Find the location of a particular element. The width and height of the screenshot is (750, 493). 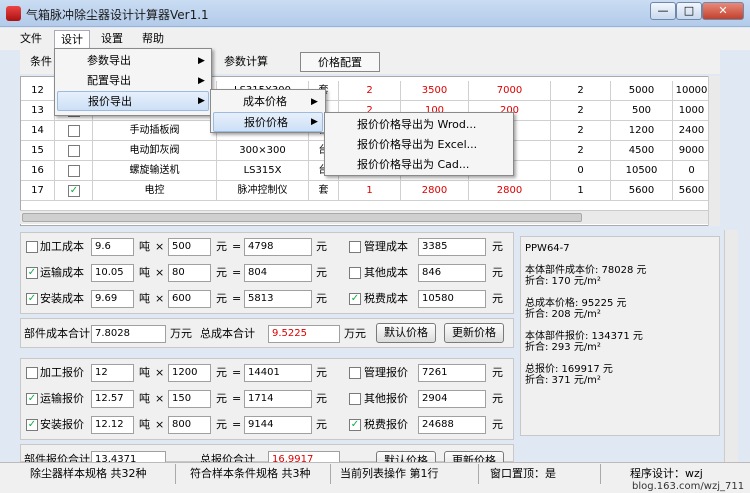

cost-part-total-field: 7.8028 is located at coordinates (128, 334).